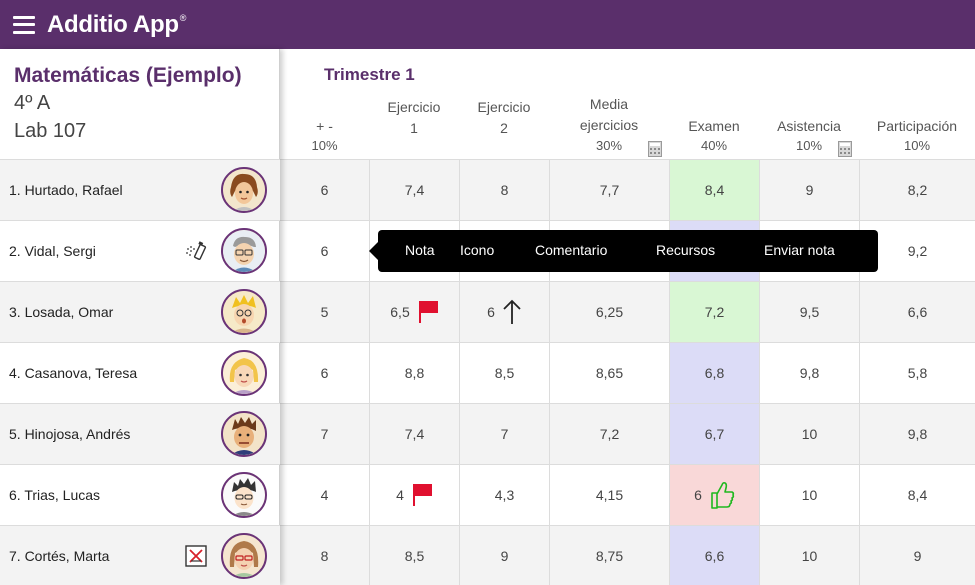  I want to click on grade-cell: 6,5, so click(414, 311).